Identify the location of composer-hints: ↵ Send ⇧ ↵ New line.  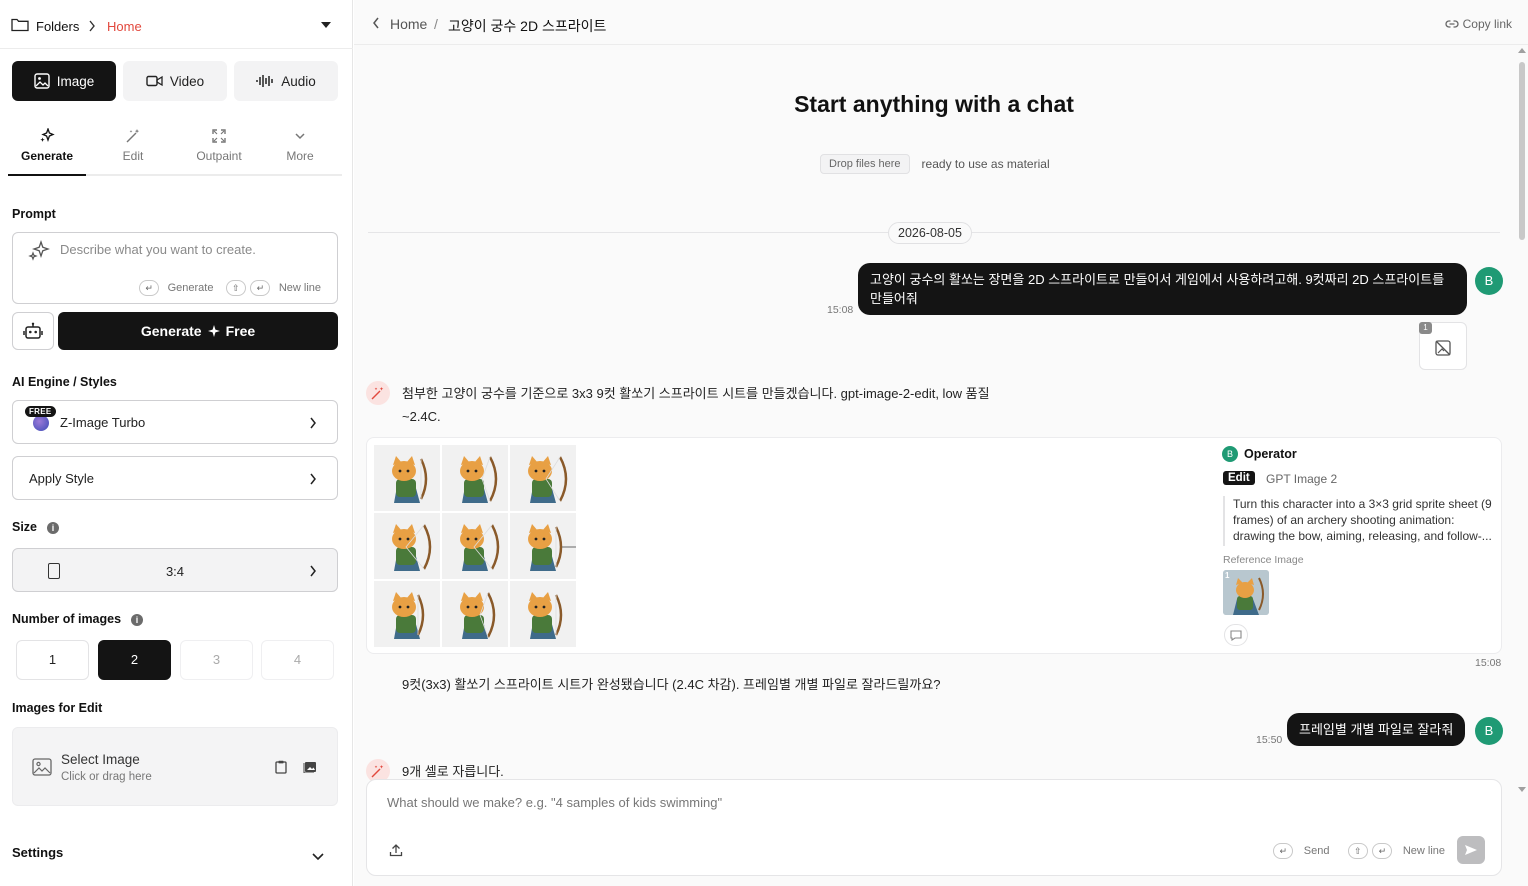
(1359, 851).